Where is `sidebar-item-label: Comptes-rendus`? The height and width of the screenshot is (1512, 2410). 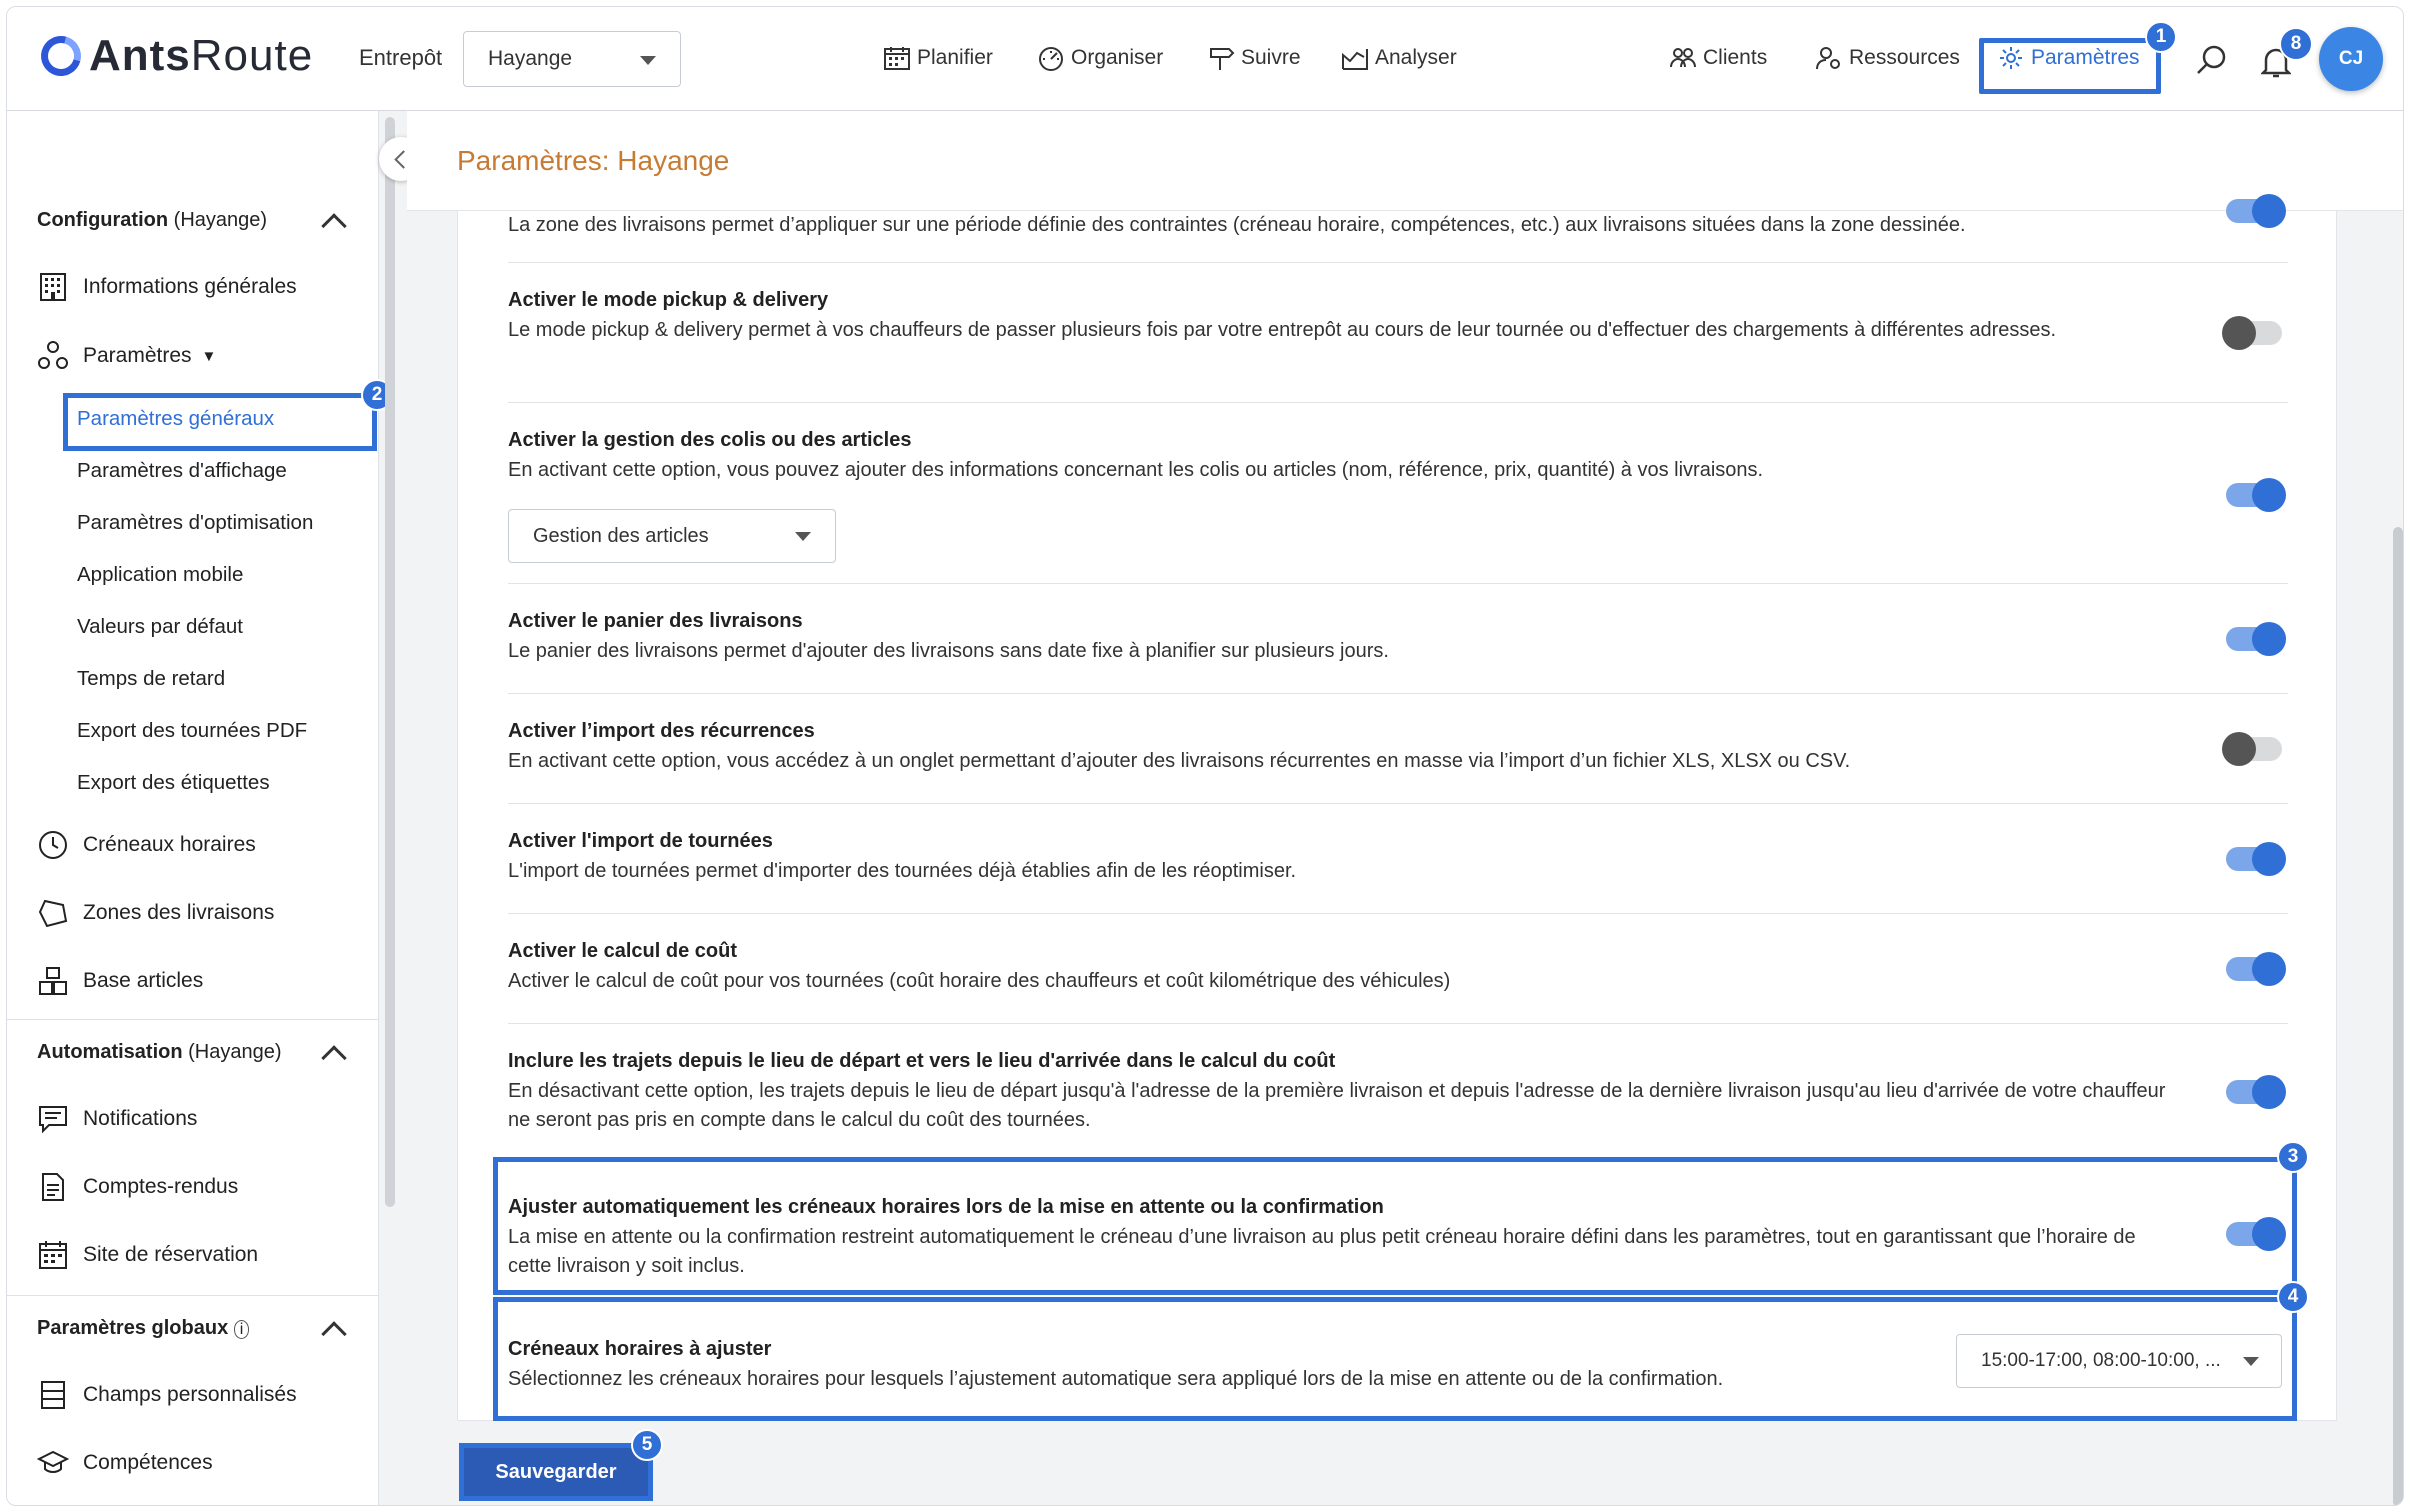
sidebar-item-label: Comptes-rendus is located at coordinates (161, 1186).